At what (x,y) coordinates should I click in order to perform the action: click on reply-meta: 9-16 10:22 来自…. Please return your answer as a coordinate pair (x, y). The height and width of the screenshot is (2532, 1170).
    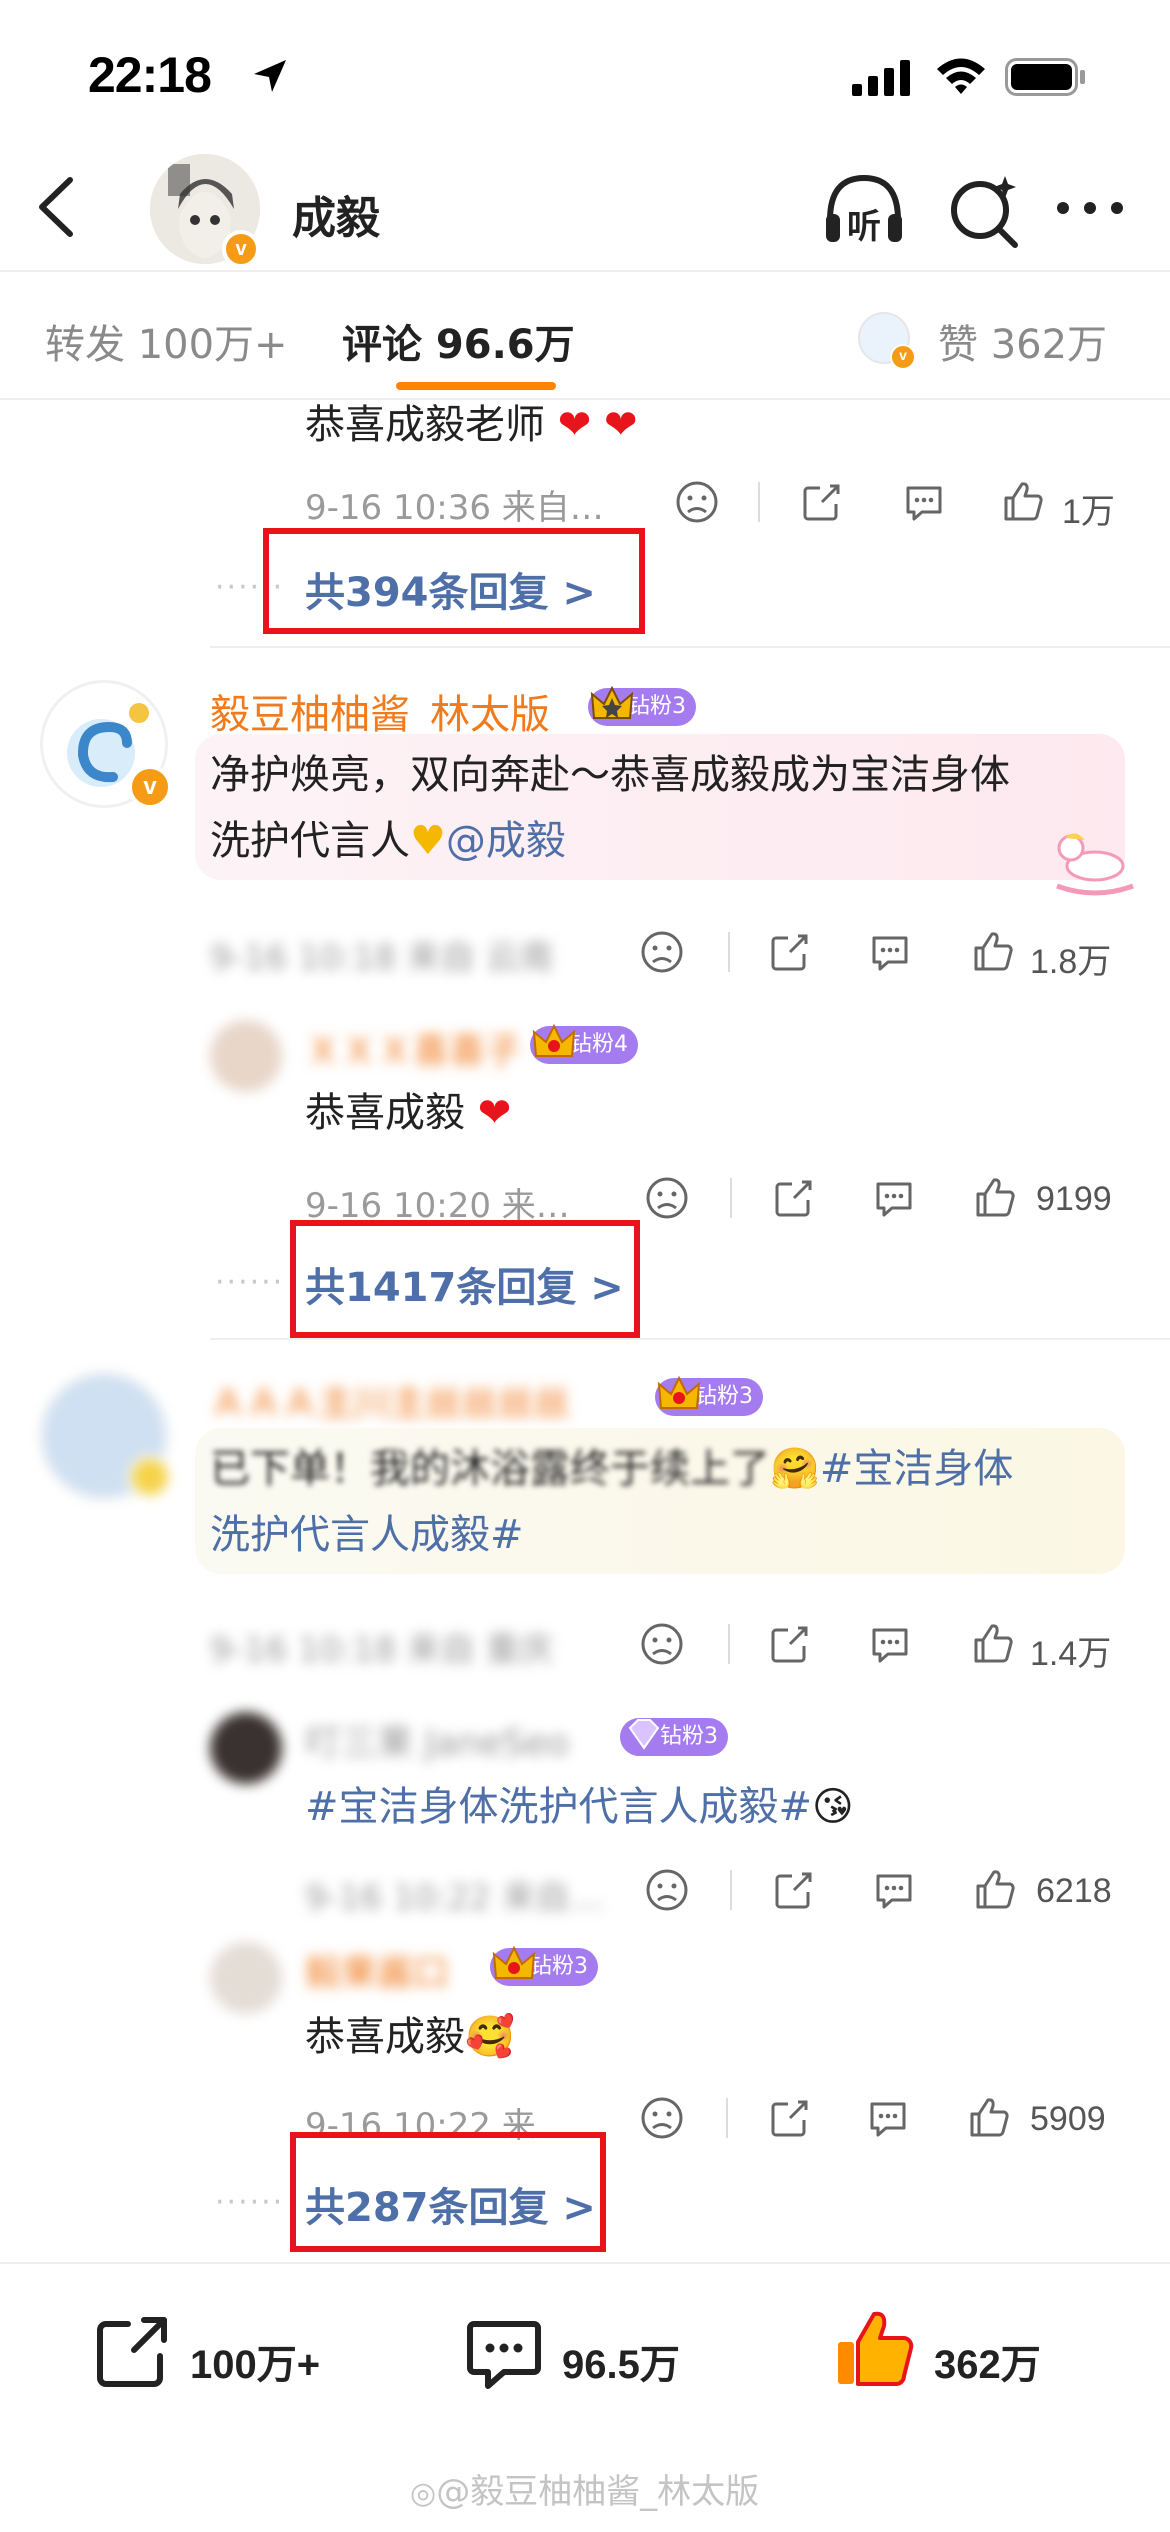
    Looking at the image, I should click on (454, 1894).